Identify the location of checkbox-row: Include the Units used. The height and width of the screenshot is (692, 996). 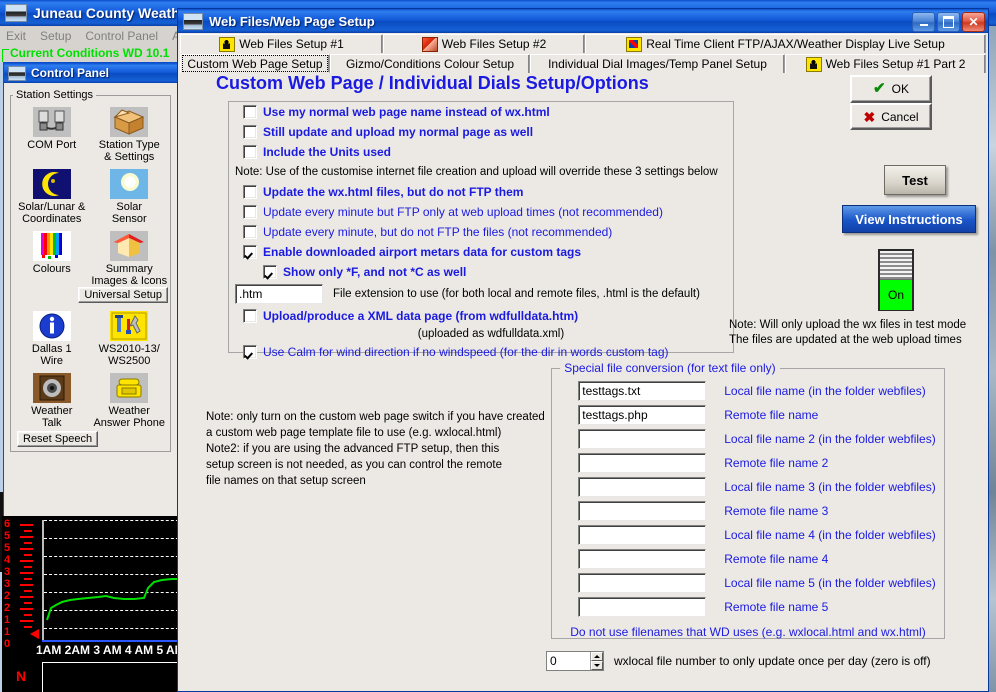
(481, 152).